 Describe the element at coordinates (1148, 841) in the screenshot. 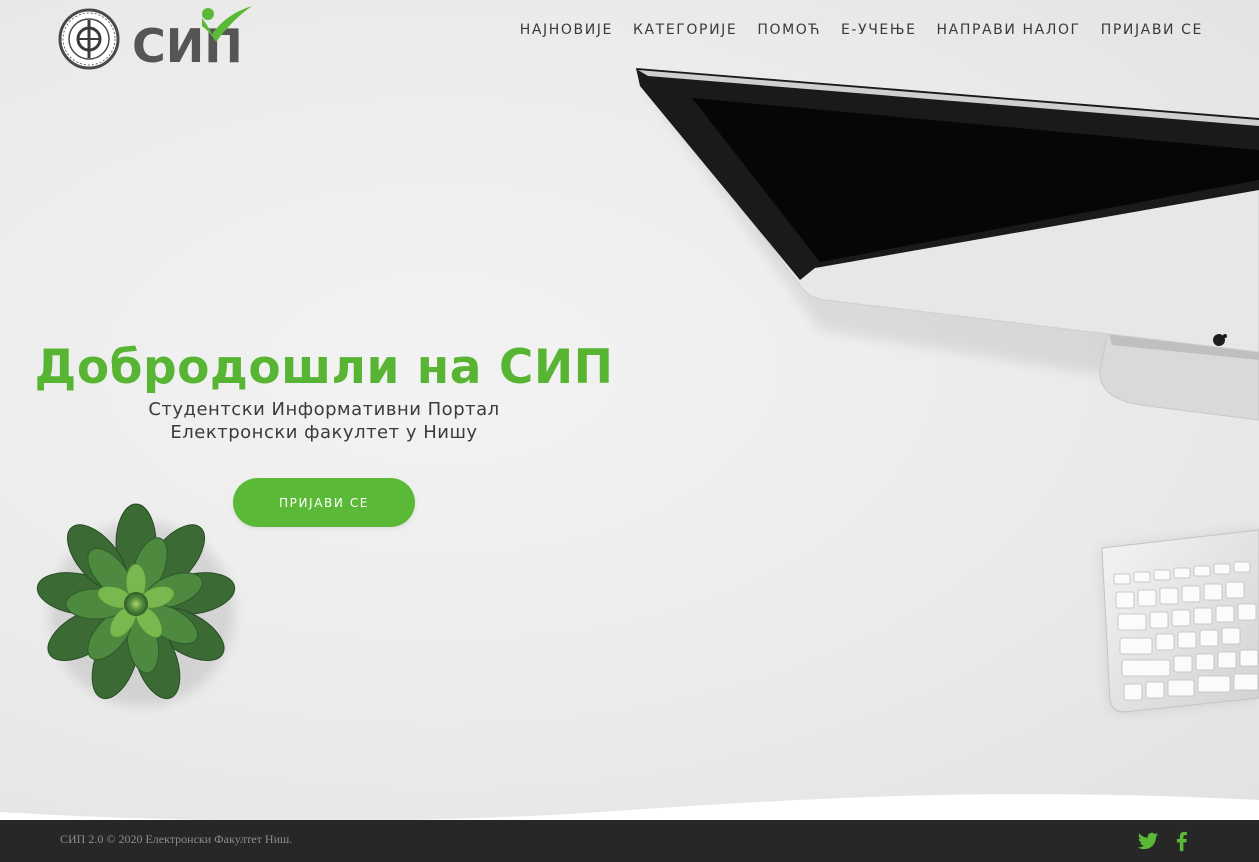

I see `twitter-icon` at that location.